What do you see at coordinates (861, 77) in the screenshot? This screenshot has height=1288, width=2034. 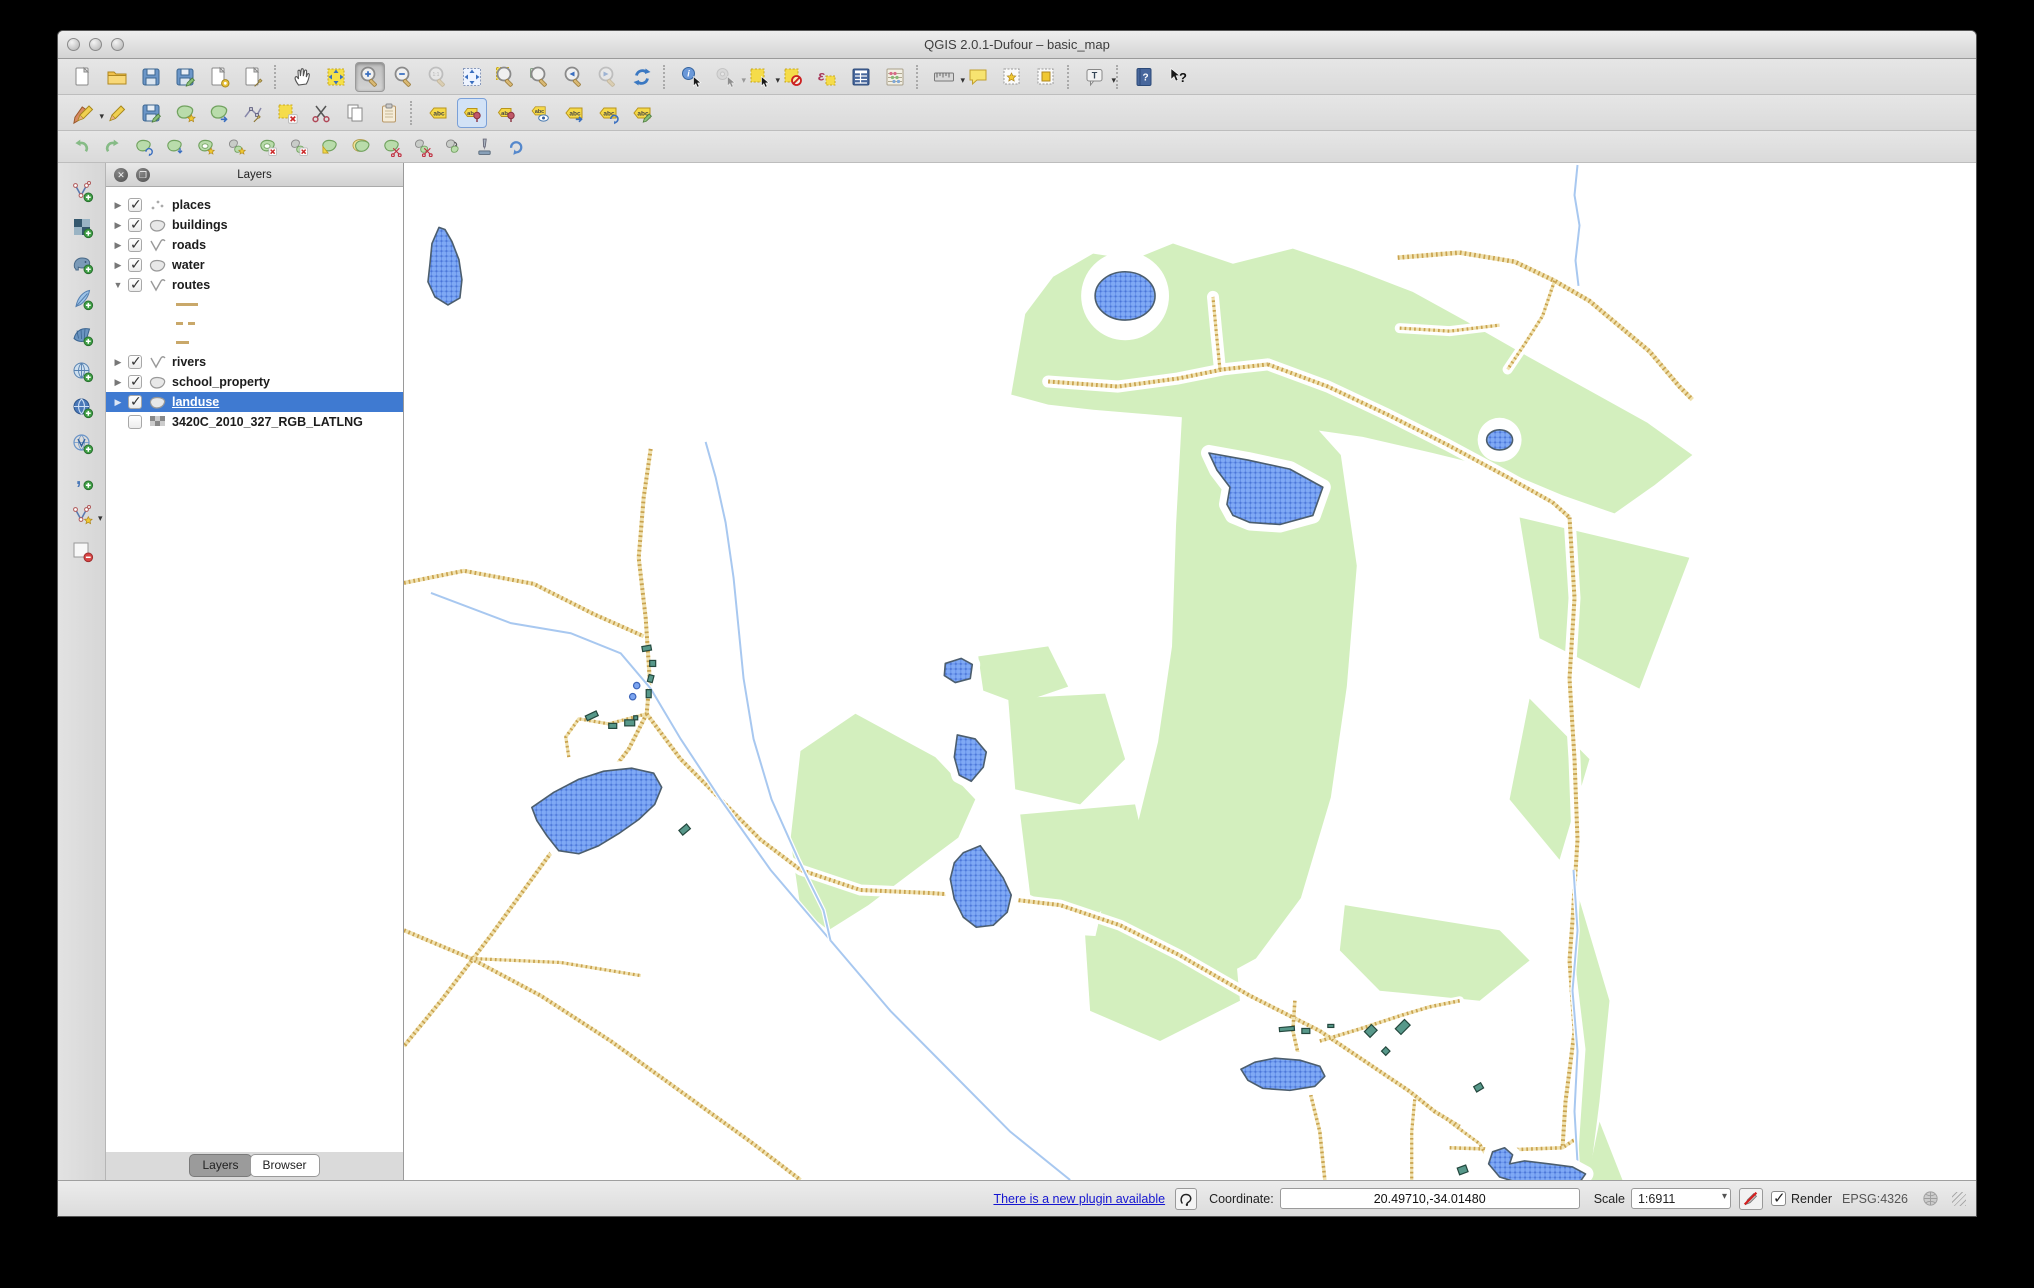 I see `open-attribute-table-button` at bounding box center [861, 77].